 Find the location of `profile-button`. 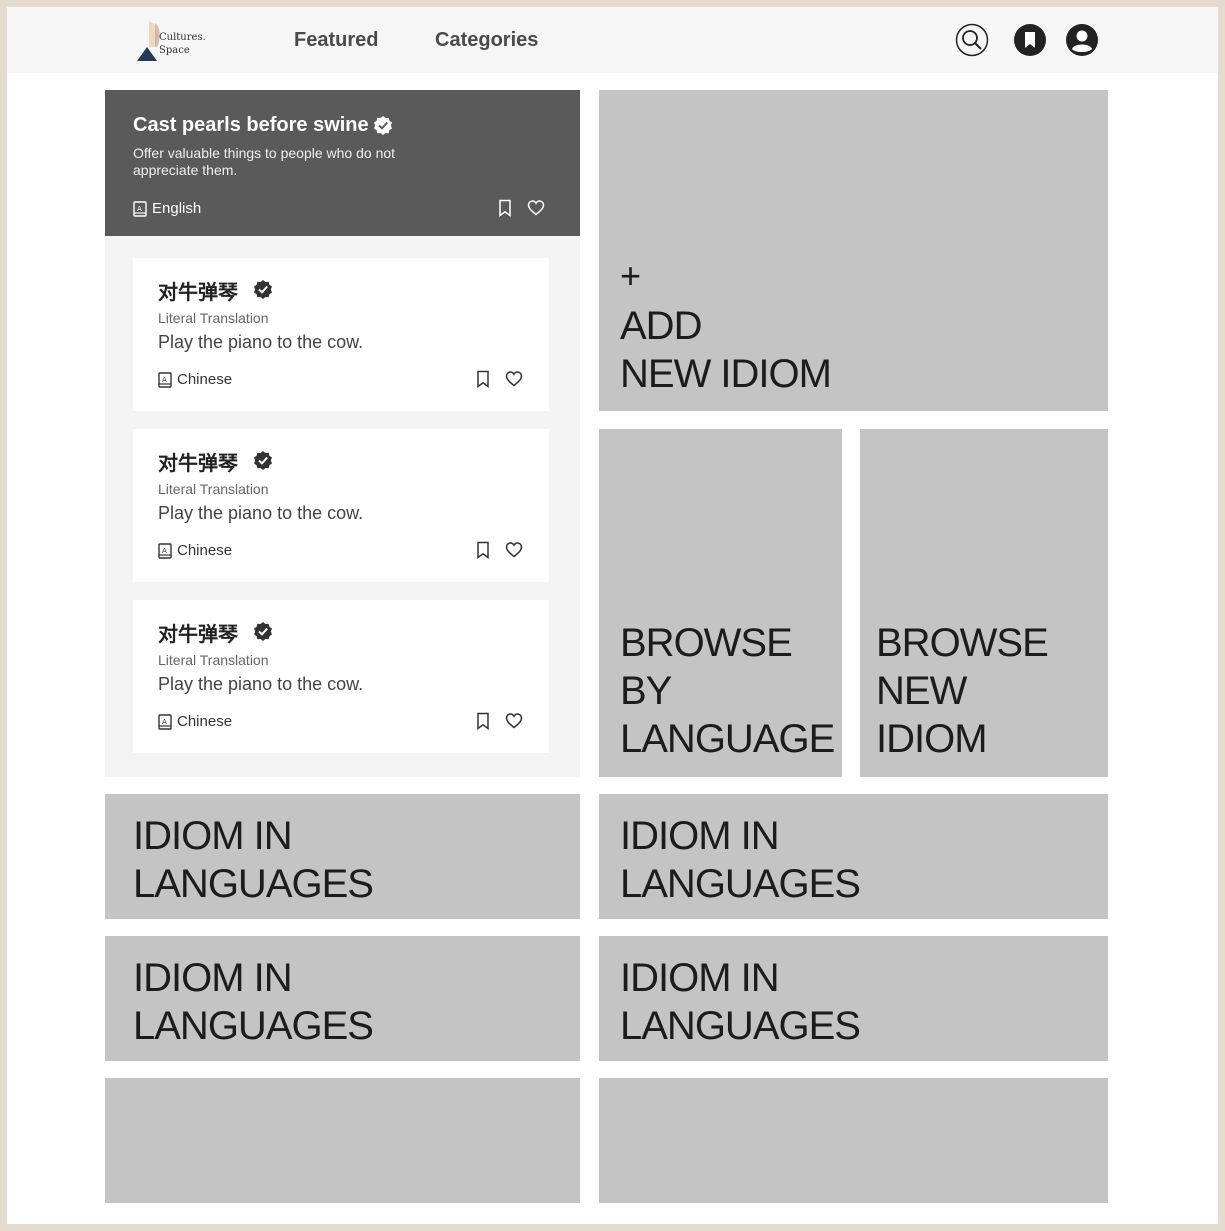

profile-button is located at coordinates (1082, 40).